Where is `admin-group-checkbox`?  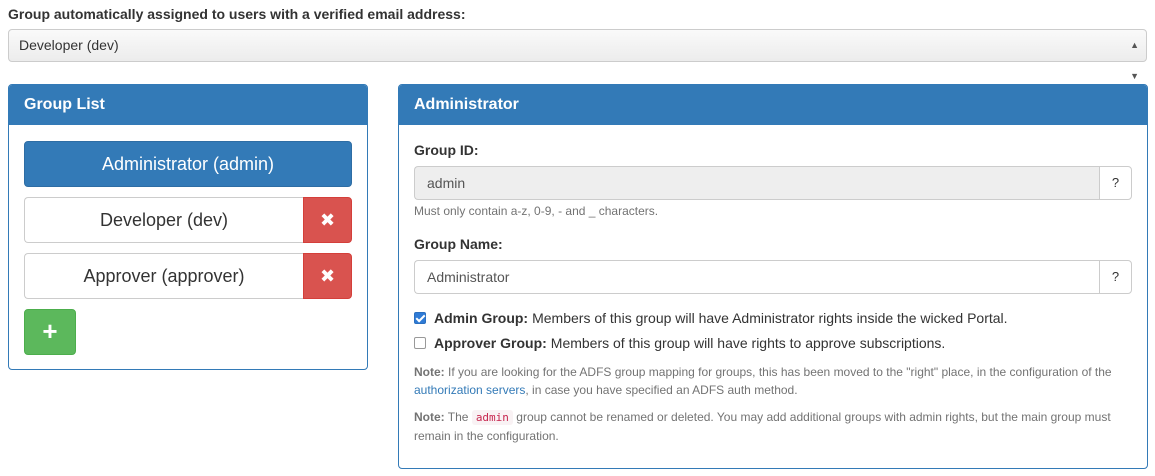 admin-group-checkbox is located at coordinates (420, 318).